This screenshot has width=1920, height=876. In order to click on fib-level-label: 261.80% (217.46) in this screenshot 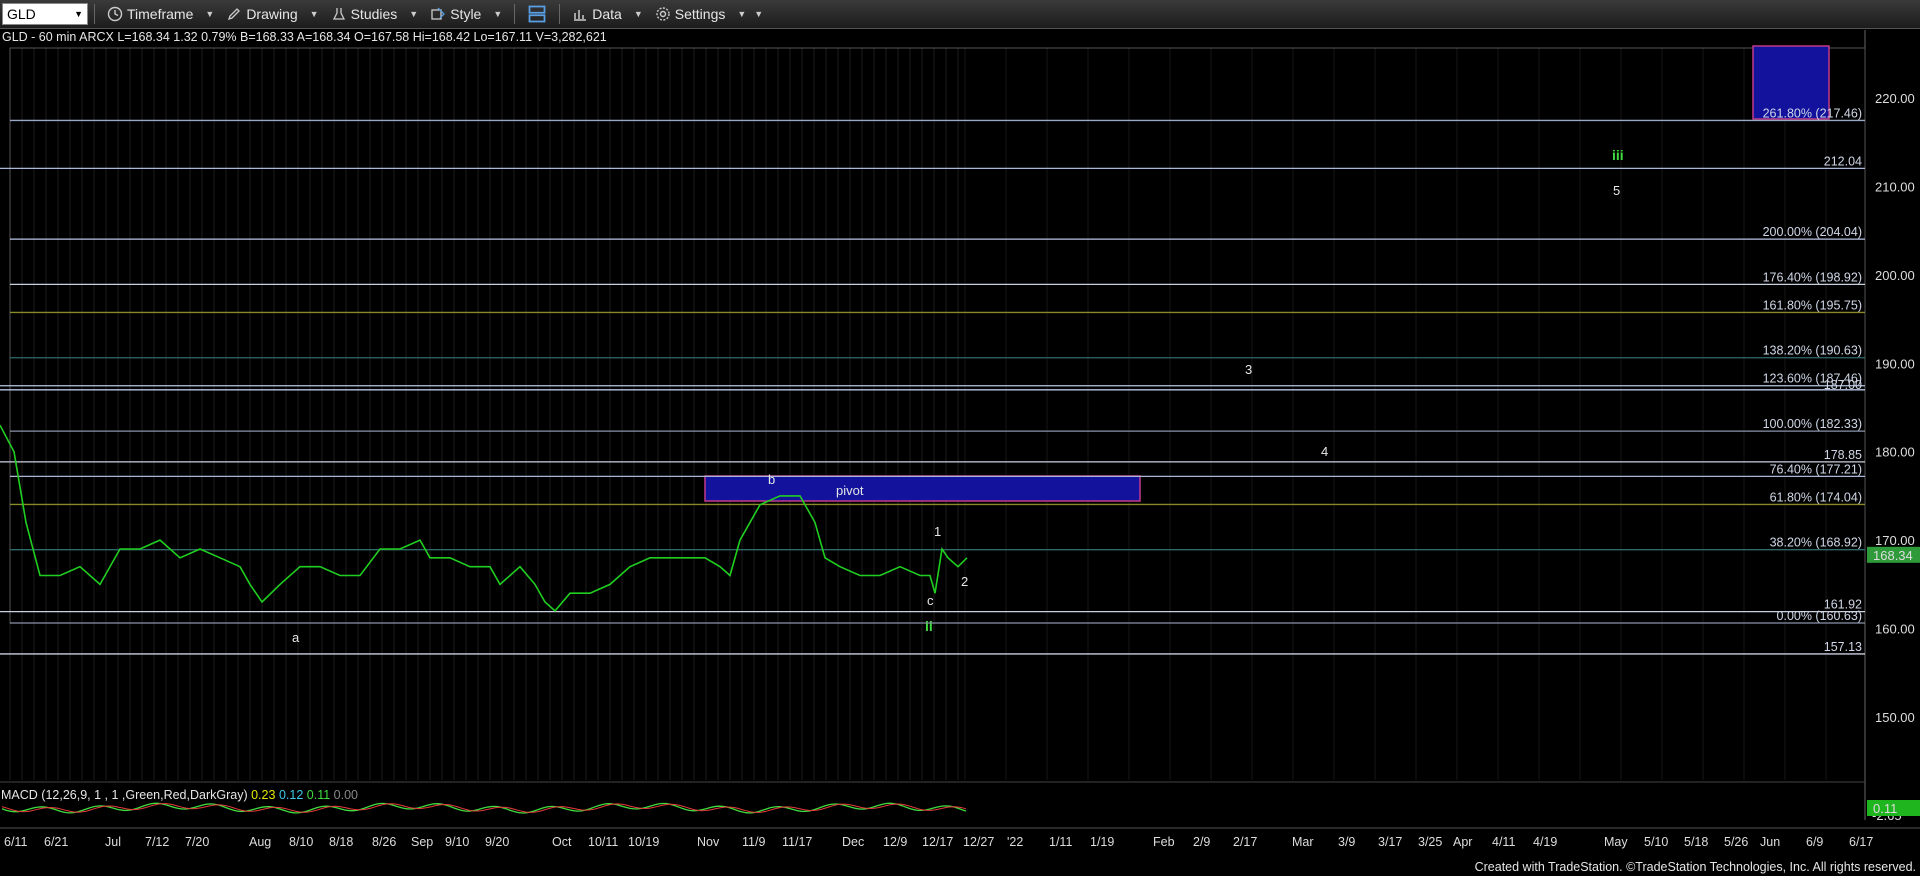, I will do `click(1812, 113)`.